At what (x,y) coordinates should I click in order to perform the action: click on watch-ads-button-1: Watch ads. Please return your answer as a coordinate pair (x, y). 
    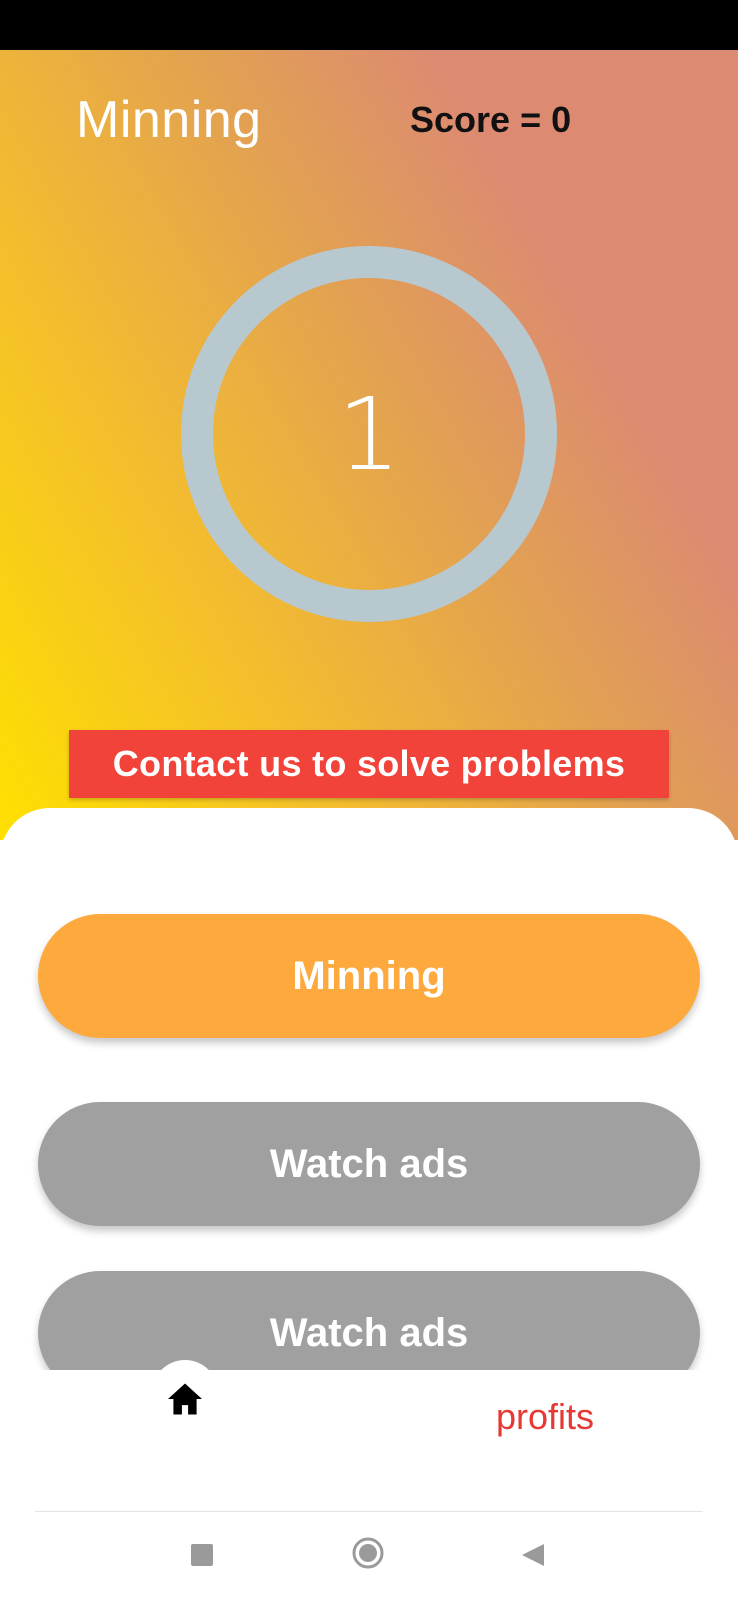
    Looking at the image, I should click on (369, 1164).